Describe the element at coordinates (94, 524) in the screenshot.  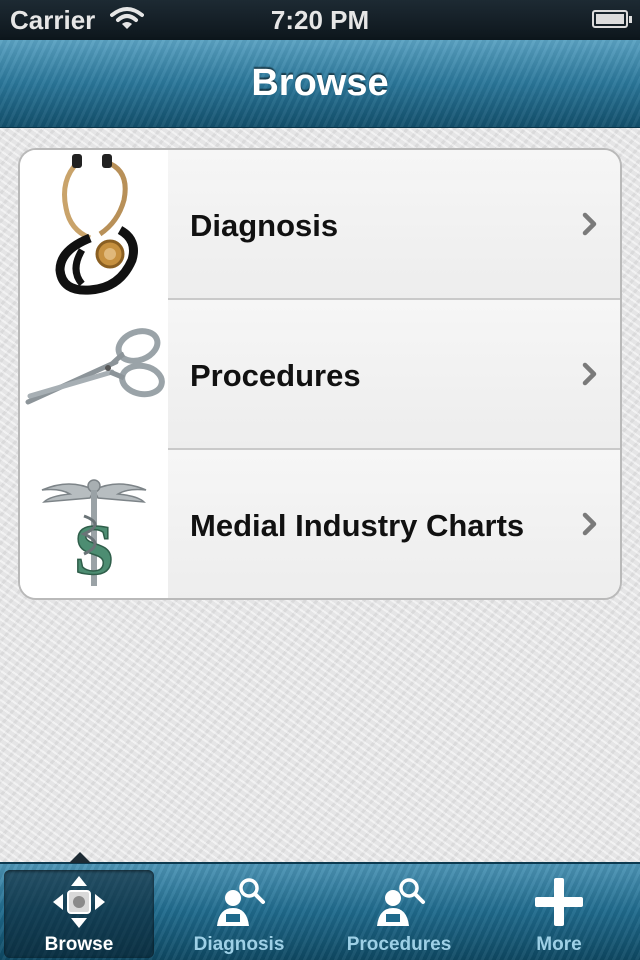
I see `caduceus-dollar-icon: S` at that location.